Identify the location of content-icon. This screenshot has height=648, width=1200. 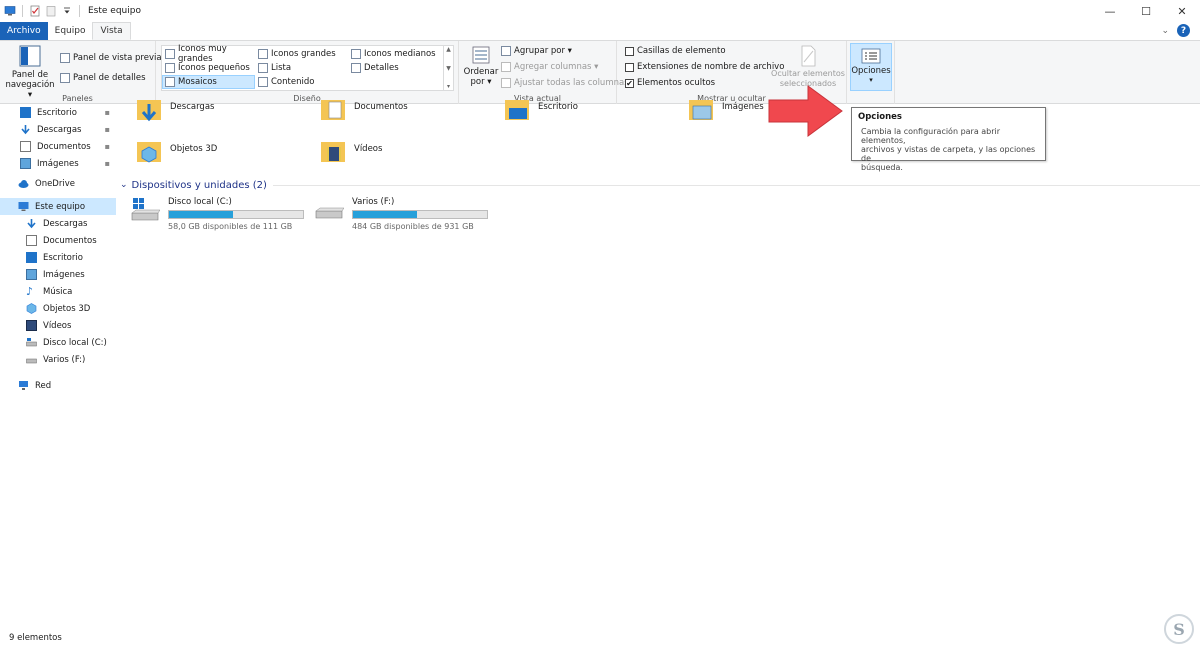
(263, 82).